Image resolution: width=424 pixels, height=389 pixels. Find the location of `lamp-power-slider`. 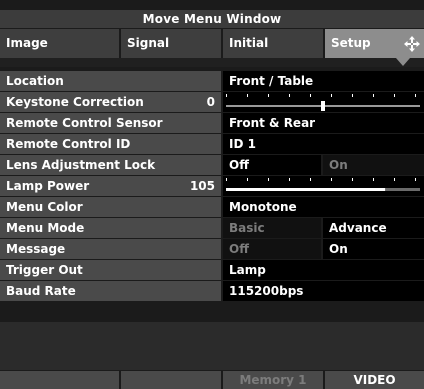

lamp-power-slider is located at coordinates (323, 186).